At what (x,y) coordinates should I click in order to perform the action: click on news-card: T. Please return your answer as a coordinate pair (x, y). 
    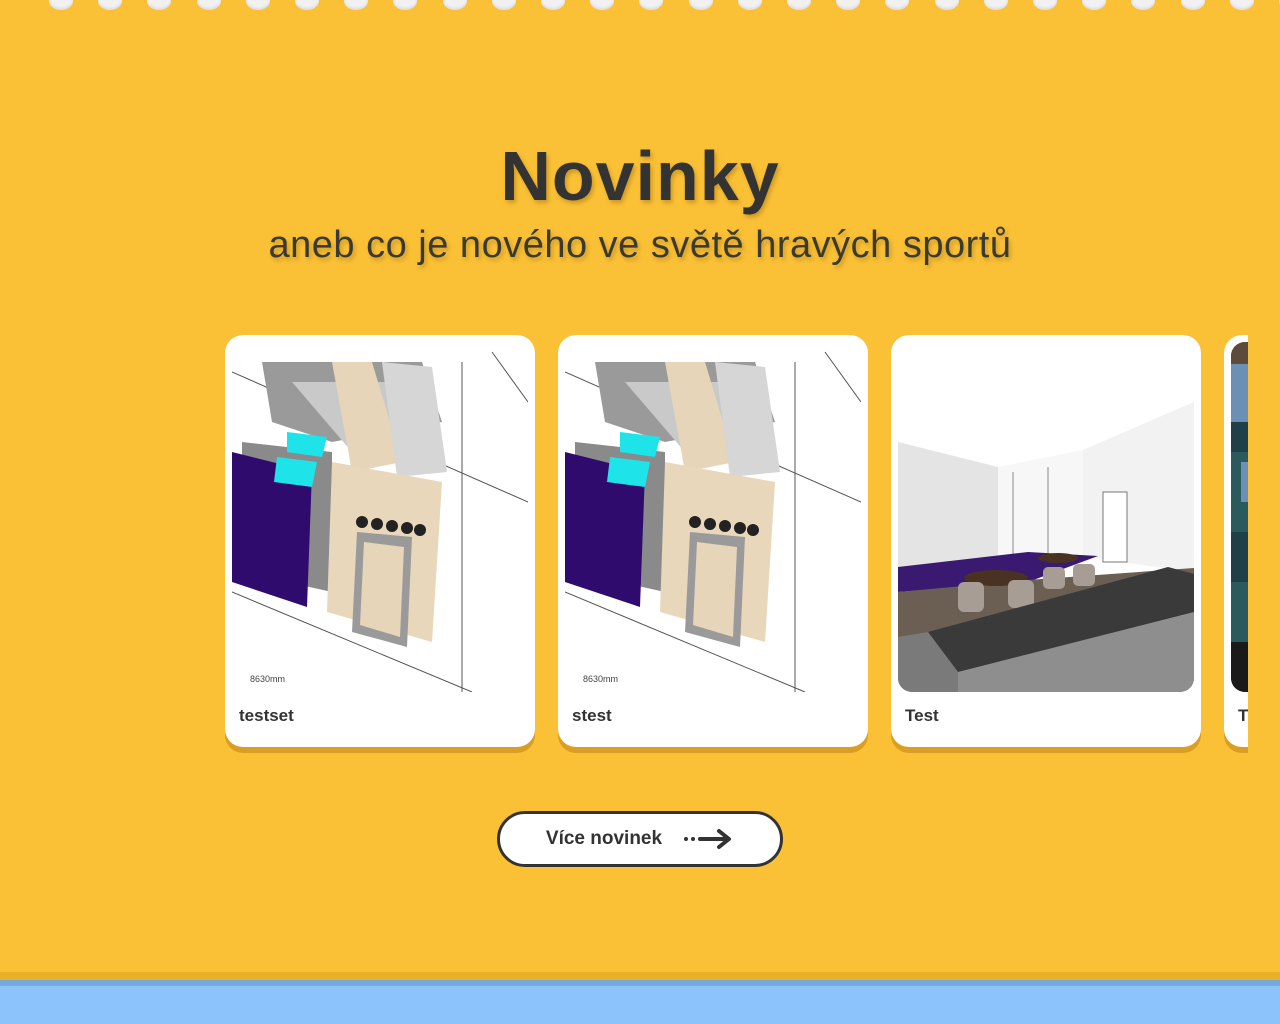
    Looking at the image, I should click on (1236, 541).